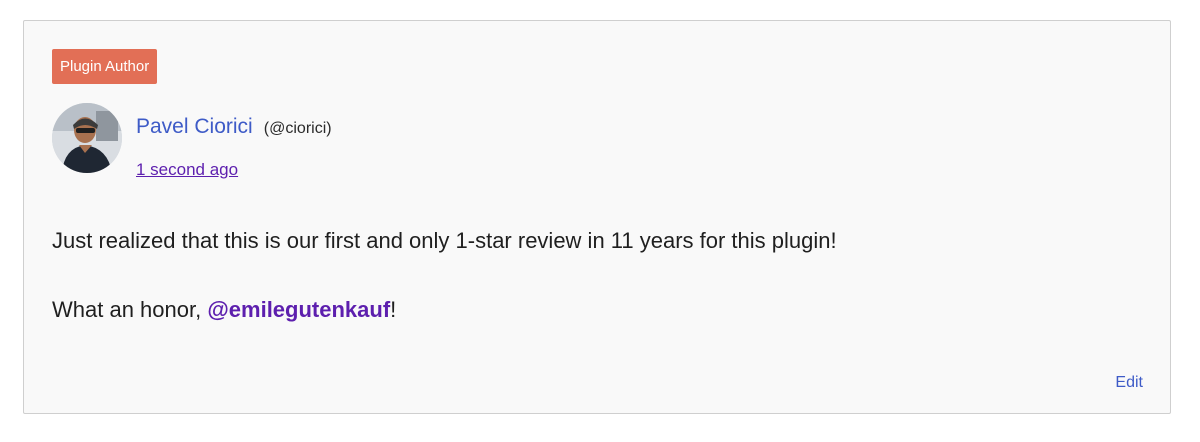  I want to click on reply-paragraph-2: What an honor, @emilegutenkauf!, so click(224, 310).